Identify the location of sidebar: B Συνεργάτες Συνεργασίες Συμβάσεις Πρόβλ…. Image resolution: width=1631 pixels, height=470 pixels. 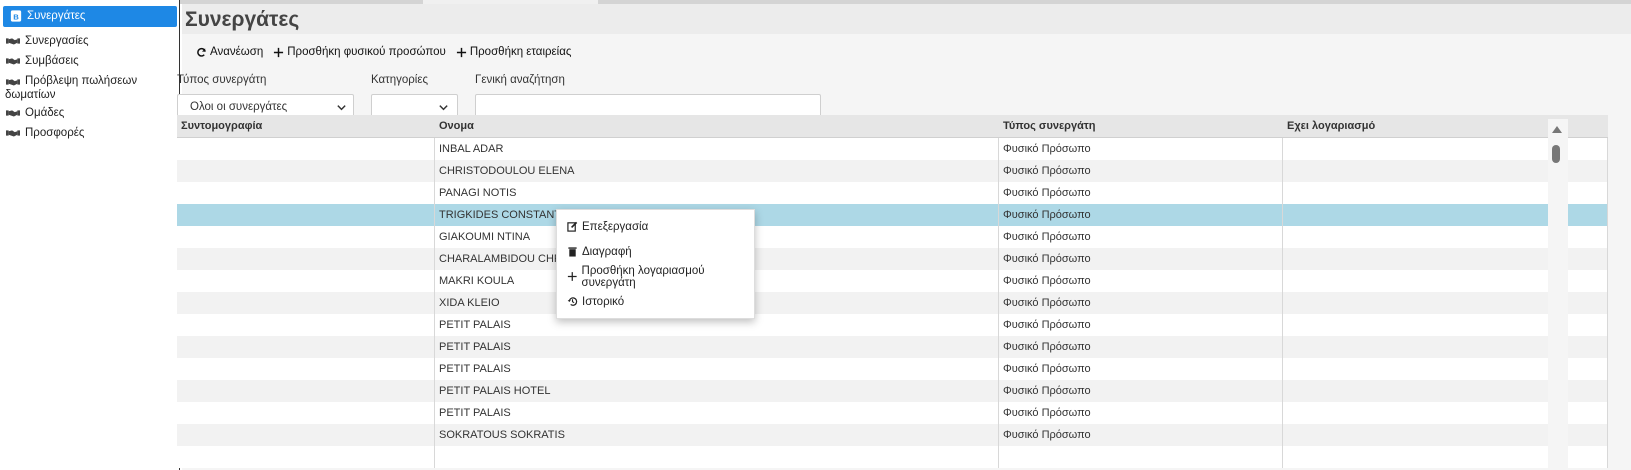
(90, 235).